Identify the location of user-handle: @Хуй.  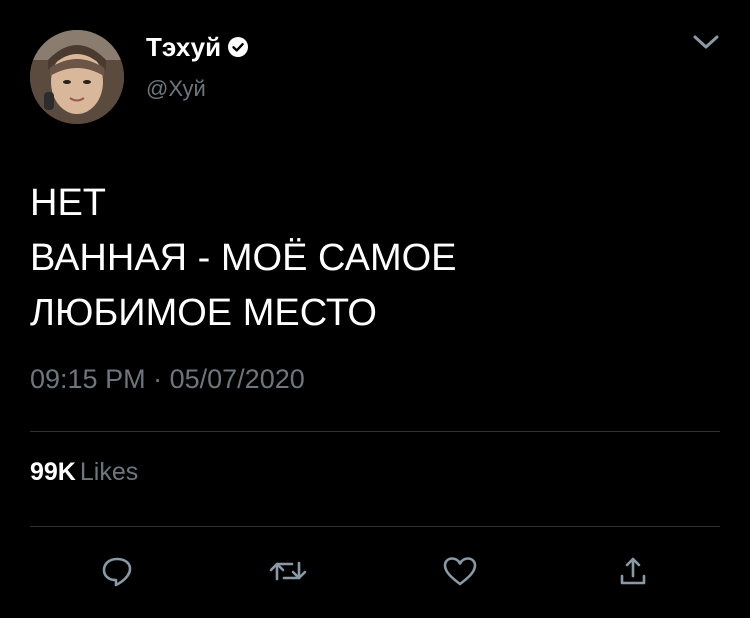
(176, 89).